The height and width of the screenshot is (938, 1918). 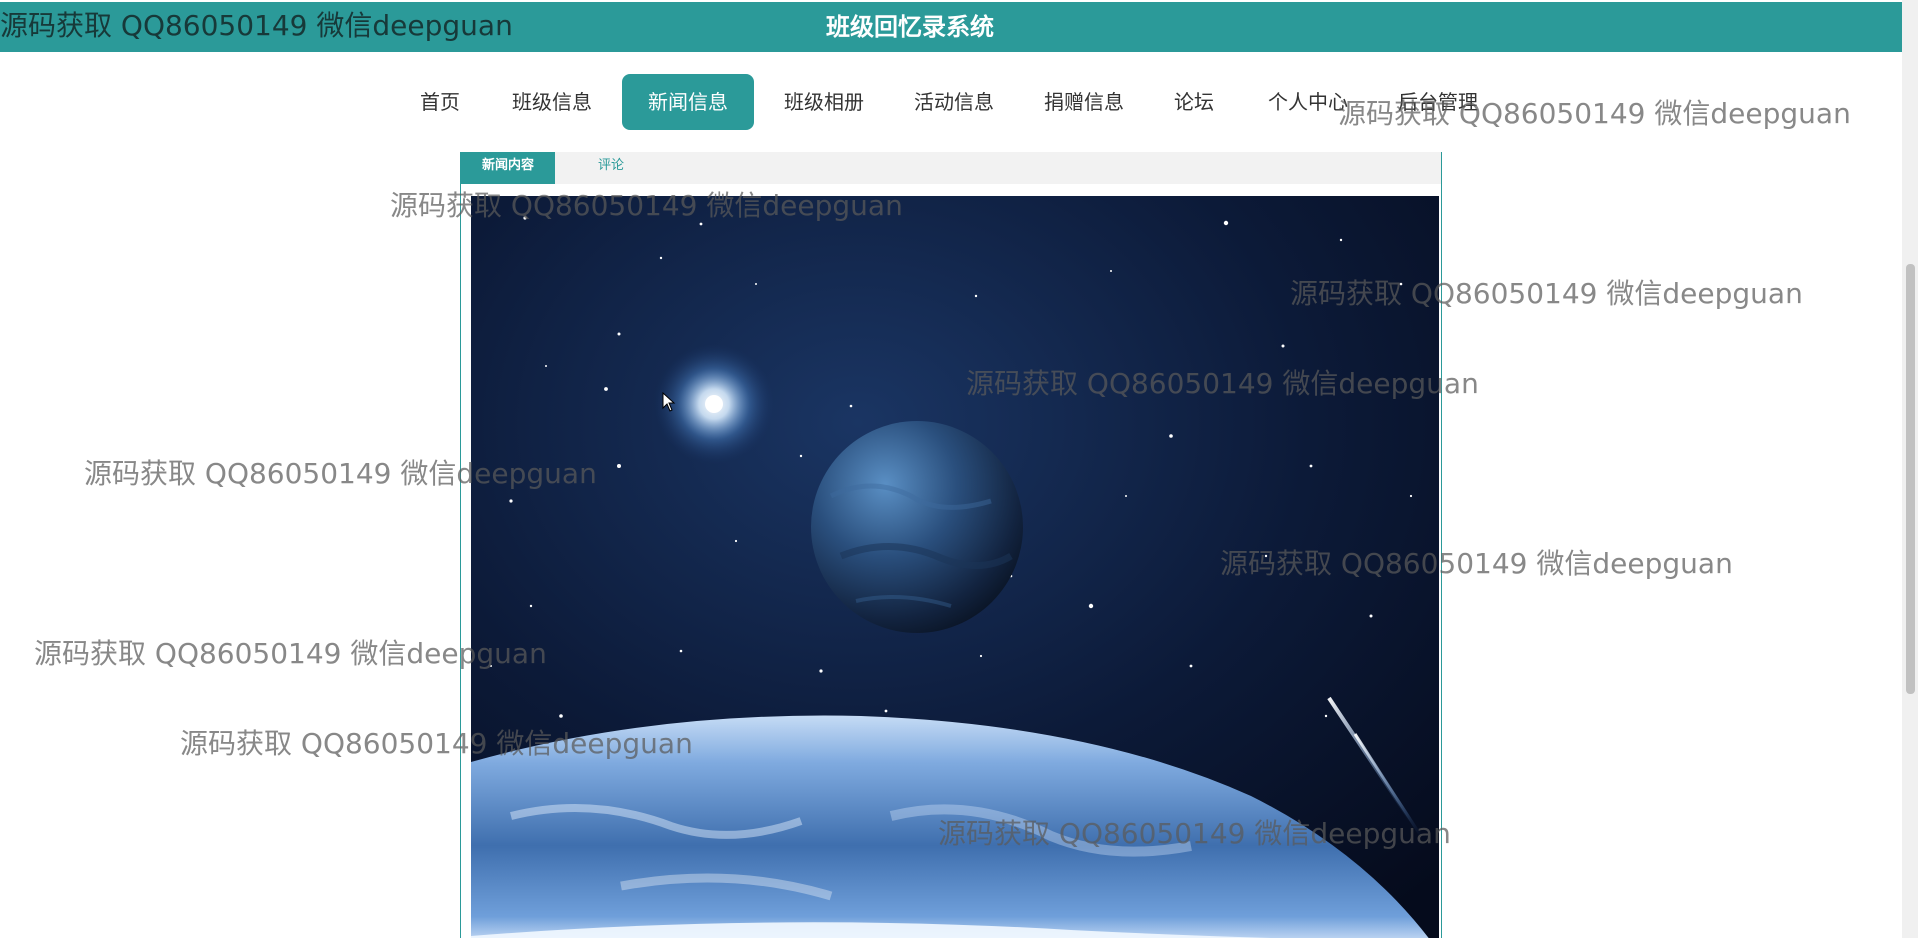 I want to click on nav-item-personal-center: 个人中心, so click(x=1308, y=102).